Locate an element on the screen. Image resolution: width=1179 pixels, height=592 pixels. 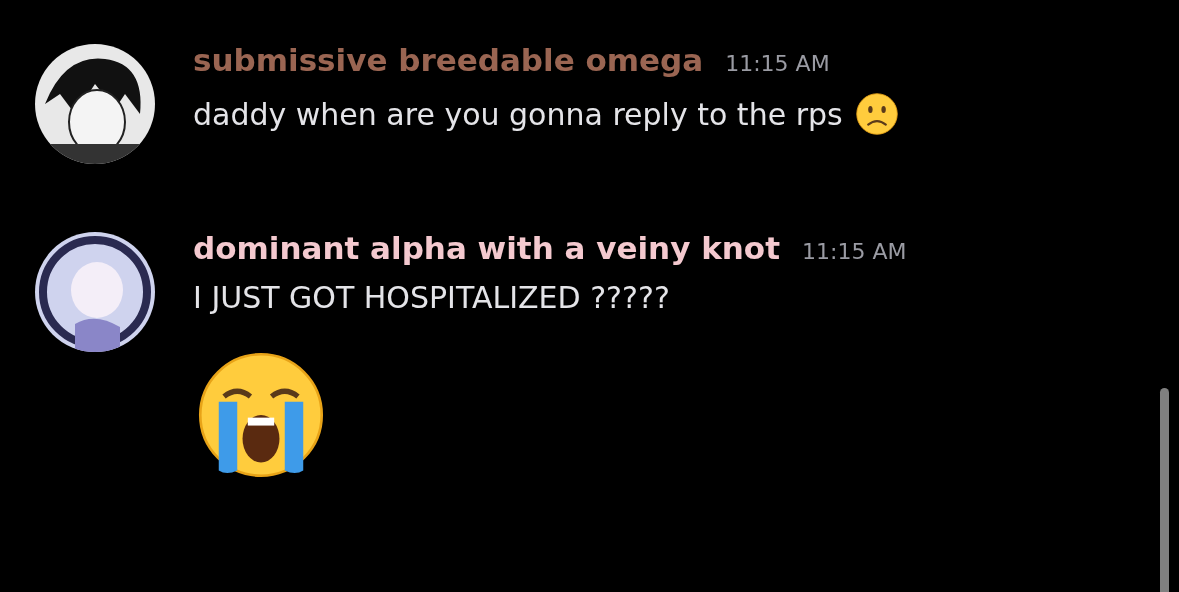
username: dominant alpha with a veiny knot is located at coordinates (486, 248).